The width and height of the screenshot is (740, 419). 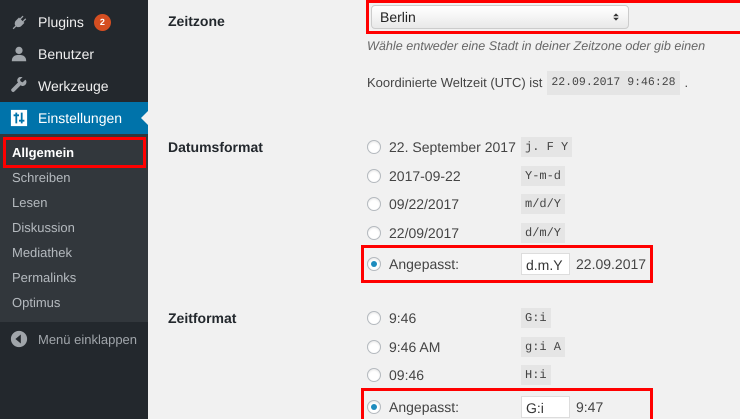 I want to click on user-icon, so click(x=19, y=54).